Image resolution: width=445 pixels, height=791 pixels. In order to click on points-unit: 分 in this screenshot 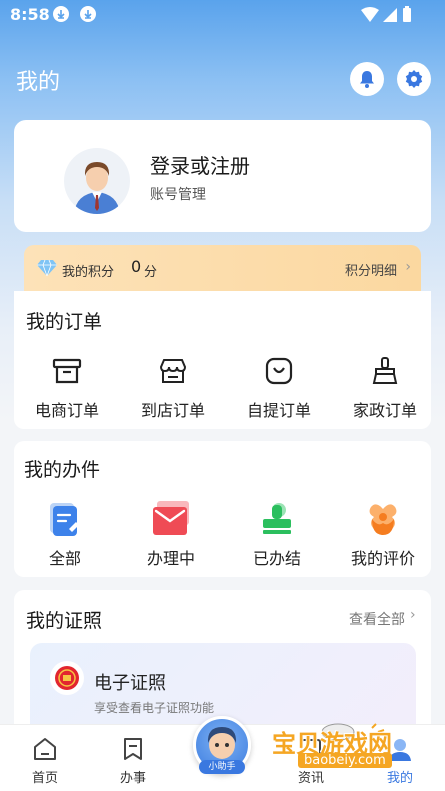, I will do `click(151, 272)`.